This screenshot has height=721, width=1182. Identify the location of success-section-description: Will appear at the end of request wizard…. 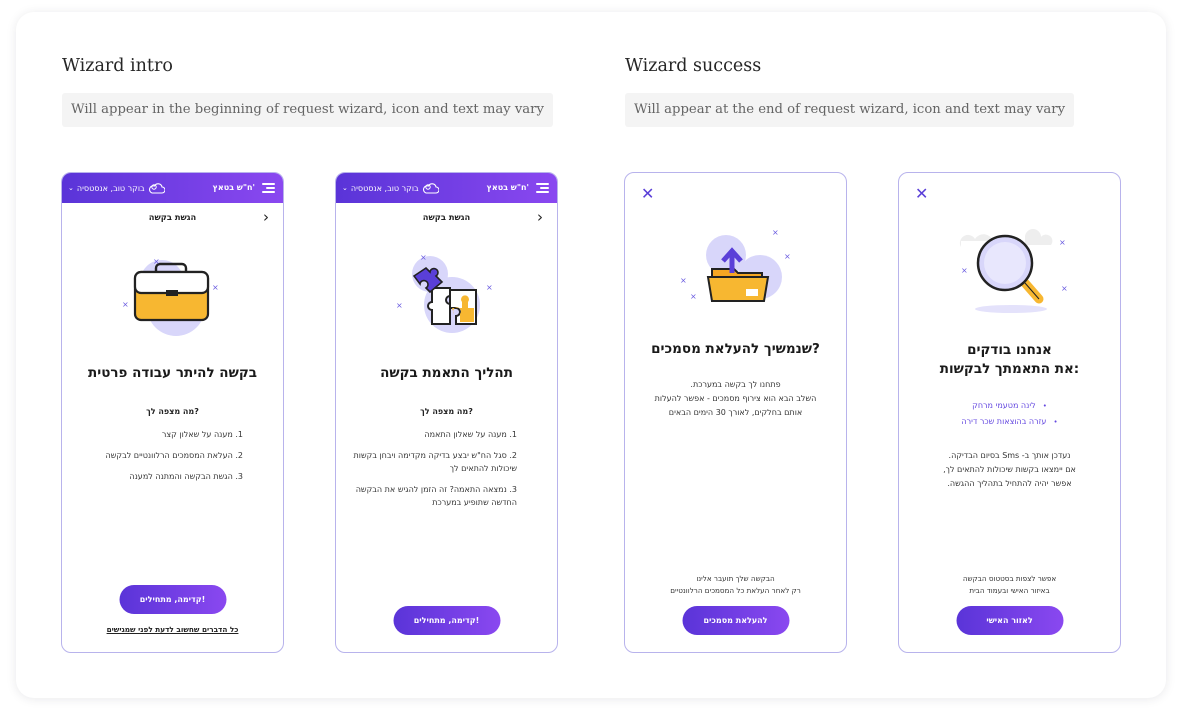
(850, 110).